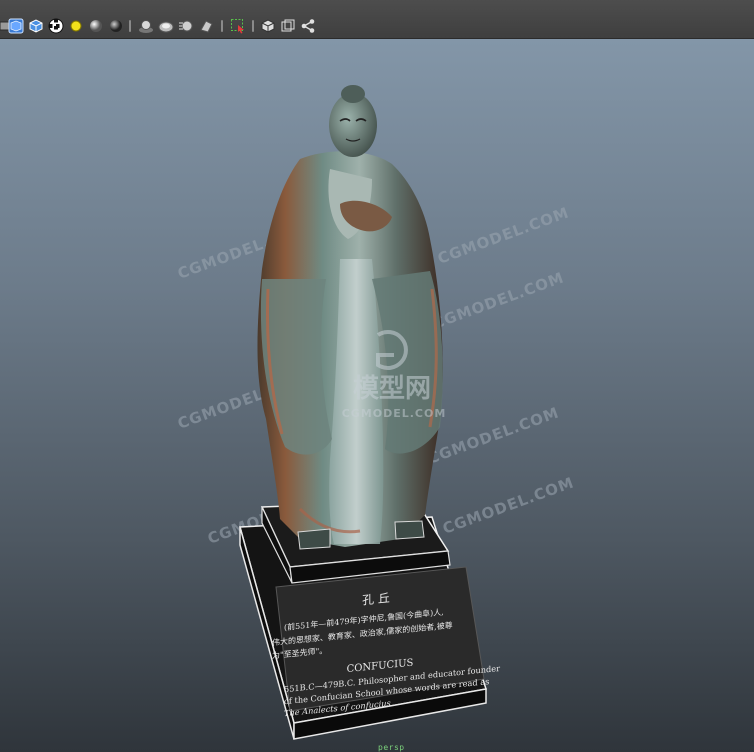 This screenshot has width=754, height=752. Describe the element at coordinates (288, 26) in the screenshot. I see `backface-culling-icon` at that location.